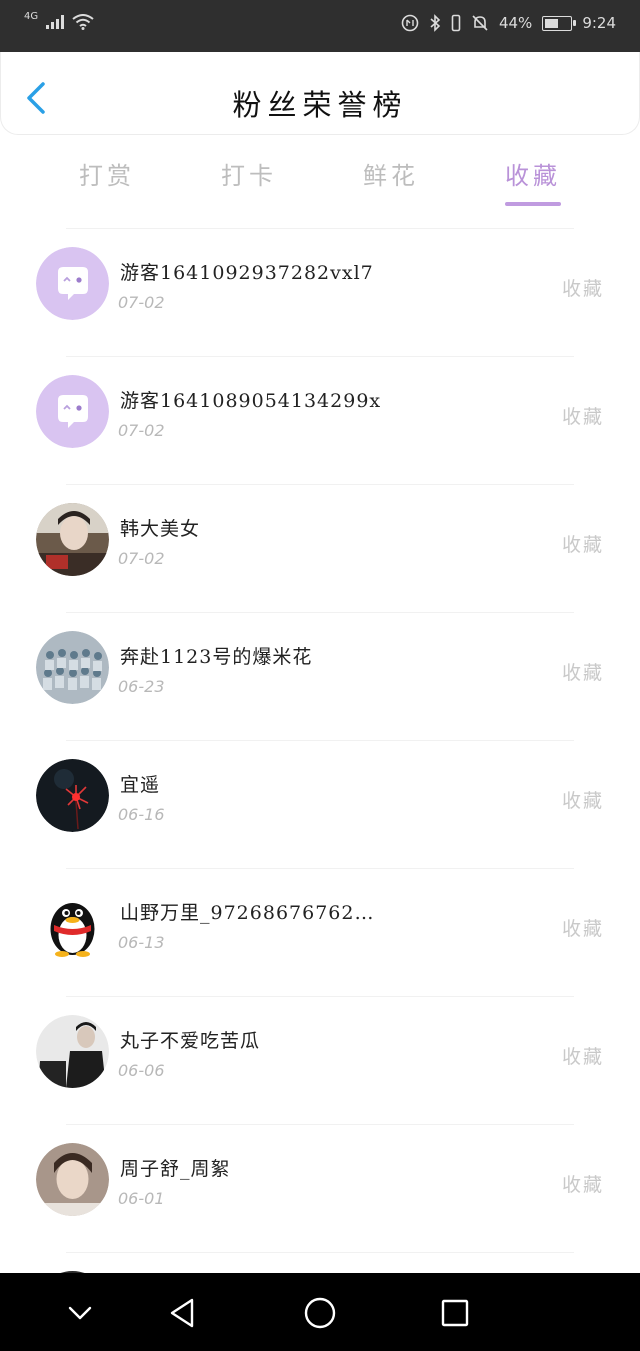 The image size is (640, 1351). Describe the element at coordinates (160, 529) in the screenshot. I see `fan-name: 韩大美女` at that location.